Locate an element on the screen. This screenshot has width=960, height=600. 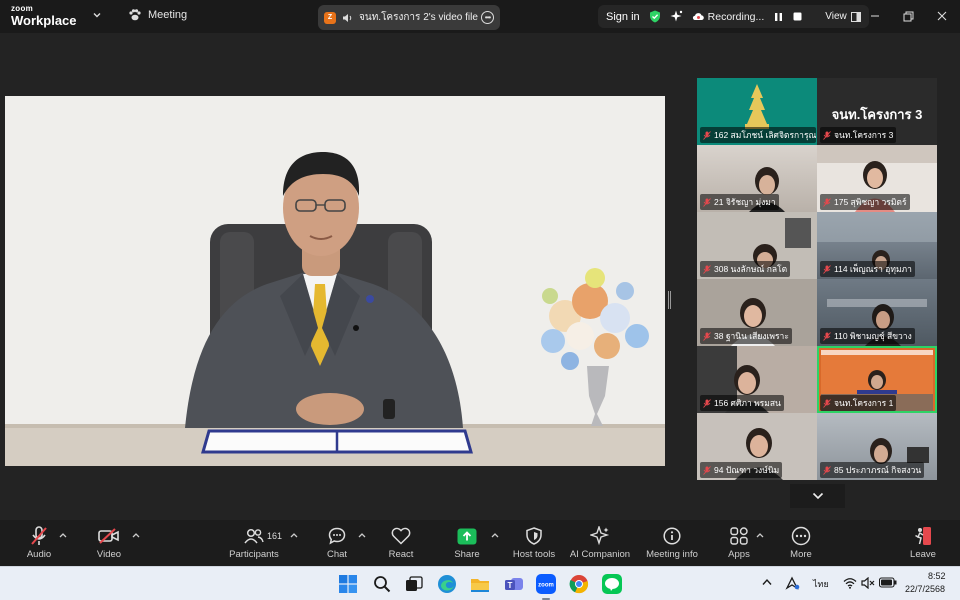
chat-options-caret-icon is located at coordinates (362, 535).